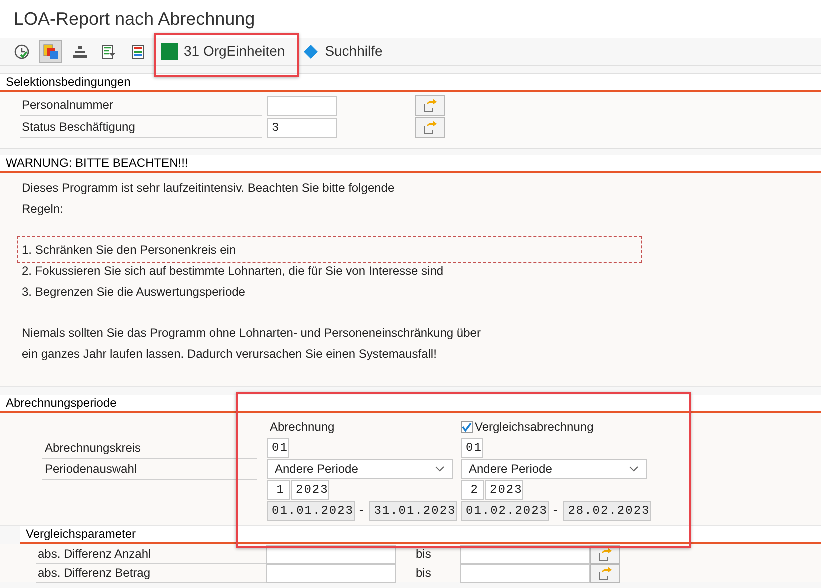  I want to click on input-field: 3, so click(302, 128).